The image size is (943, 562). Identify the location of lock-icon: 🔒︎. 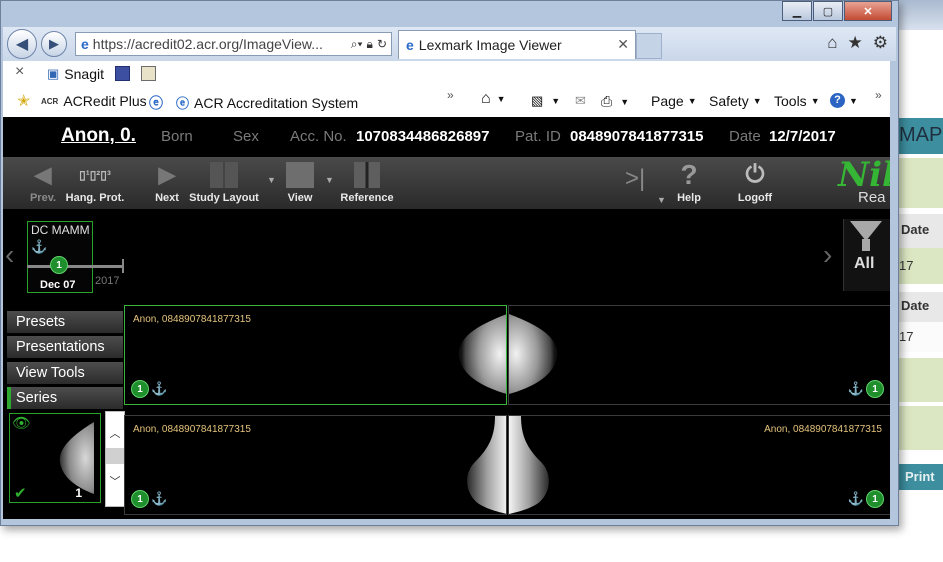
(370, 44).